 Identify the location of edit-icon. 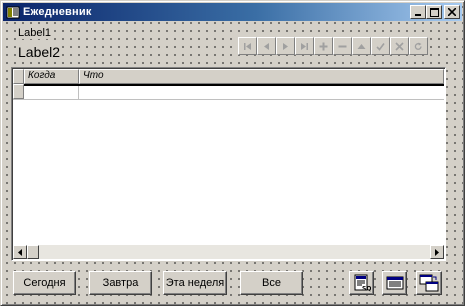
(361, 46).